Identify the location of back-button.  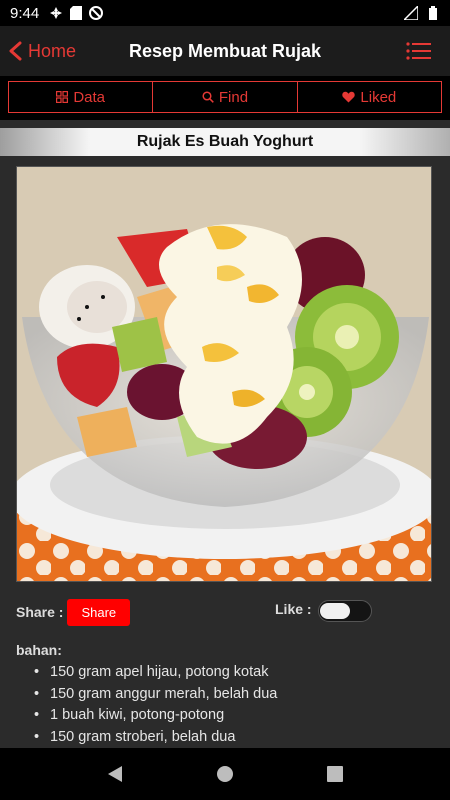
(115, 774).